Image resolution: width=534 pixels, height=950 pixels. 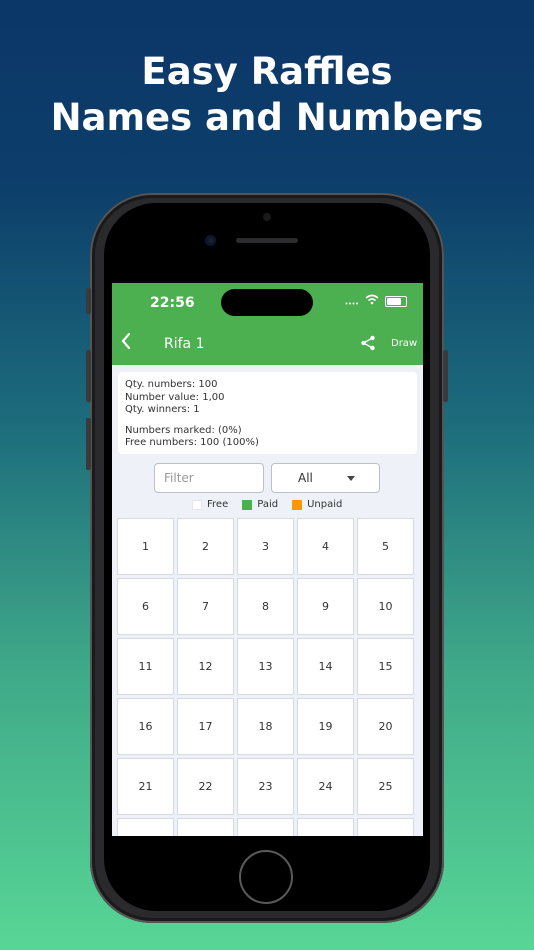 I want to click on number-cell: 13, so click(x=265, y=666).